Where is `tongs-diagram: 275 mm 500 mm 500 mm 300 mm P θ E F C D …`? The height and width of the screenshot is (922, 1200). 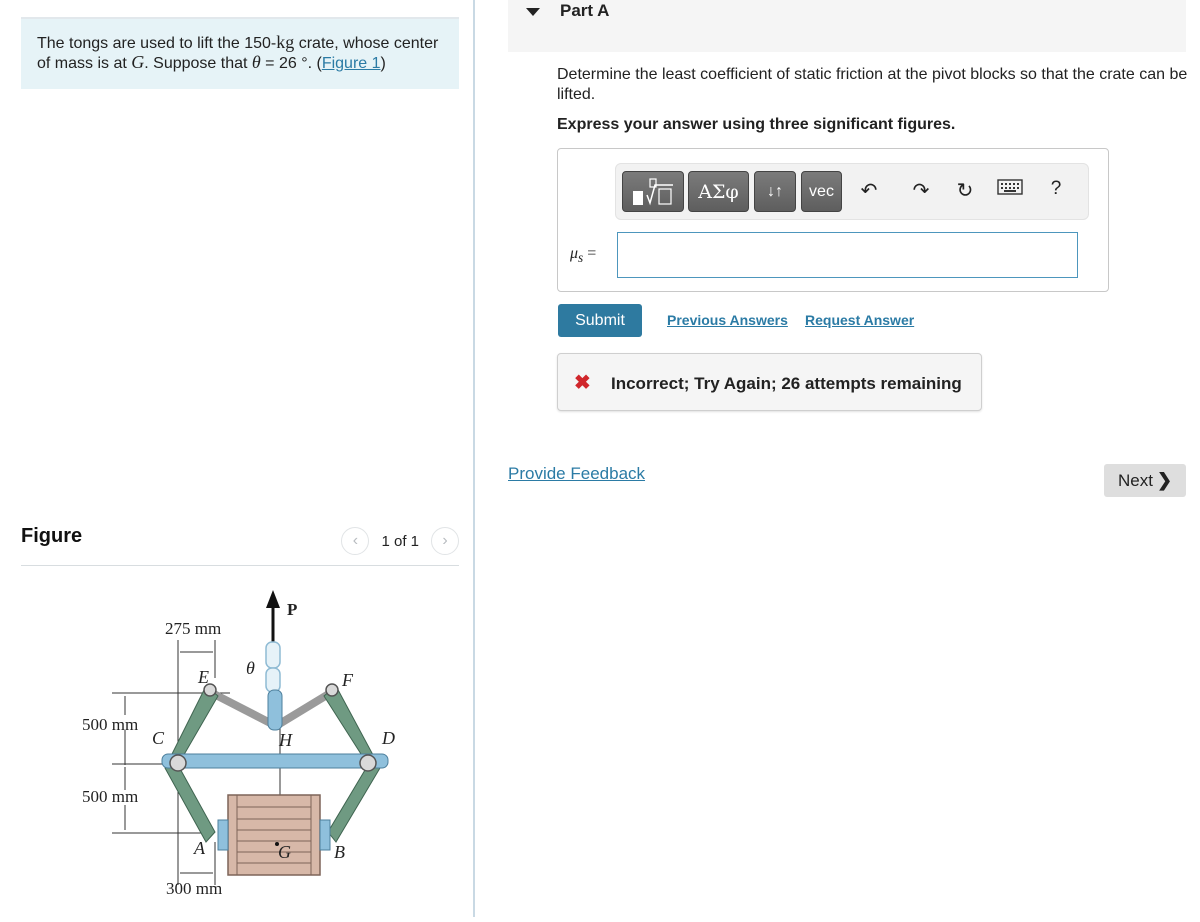
tongs-diagram: 275 mm 500 mm 500 mm 300 mm P θ E F C D … is located at coordinates (238, 744).